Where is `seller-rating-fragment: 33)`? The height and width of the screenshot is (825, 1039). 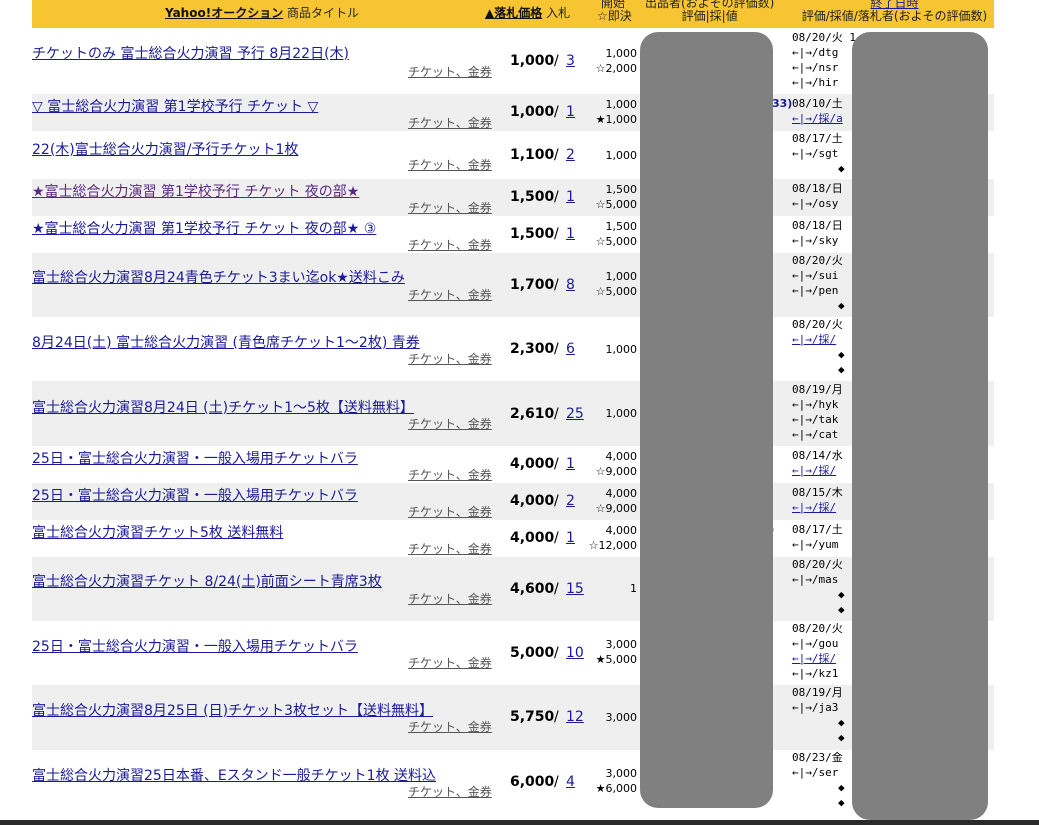
seller-rating-fragment: 33) is located at coordinates (782, 103).